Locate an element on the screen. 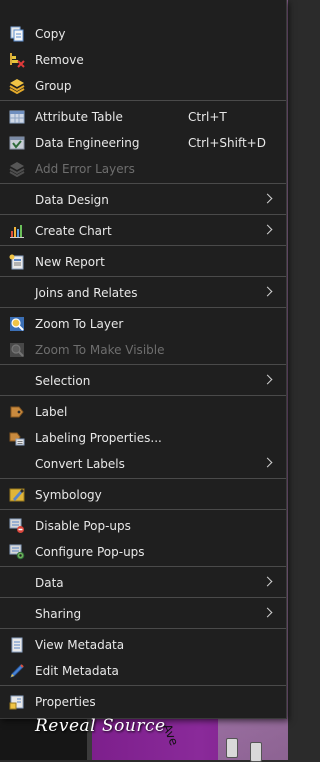 The width and height of the screenshot is (320, 762). menu-item-label: Configure Pop-ups is located at coordinates (90, 552).